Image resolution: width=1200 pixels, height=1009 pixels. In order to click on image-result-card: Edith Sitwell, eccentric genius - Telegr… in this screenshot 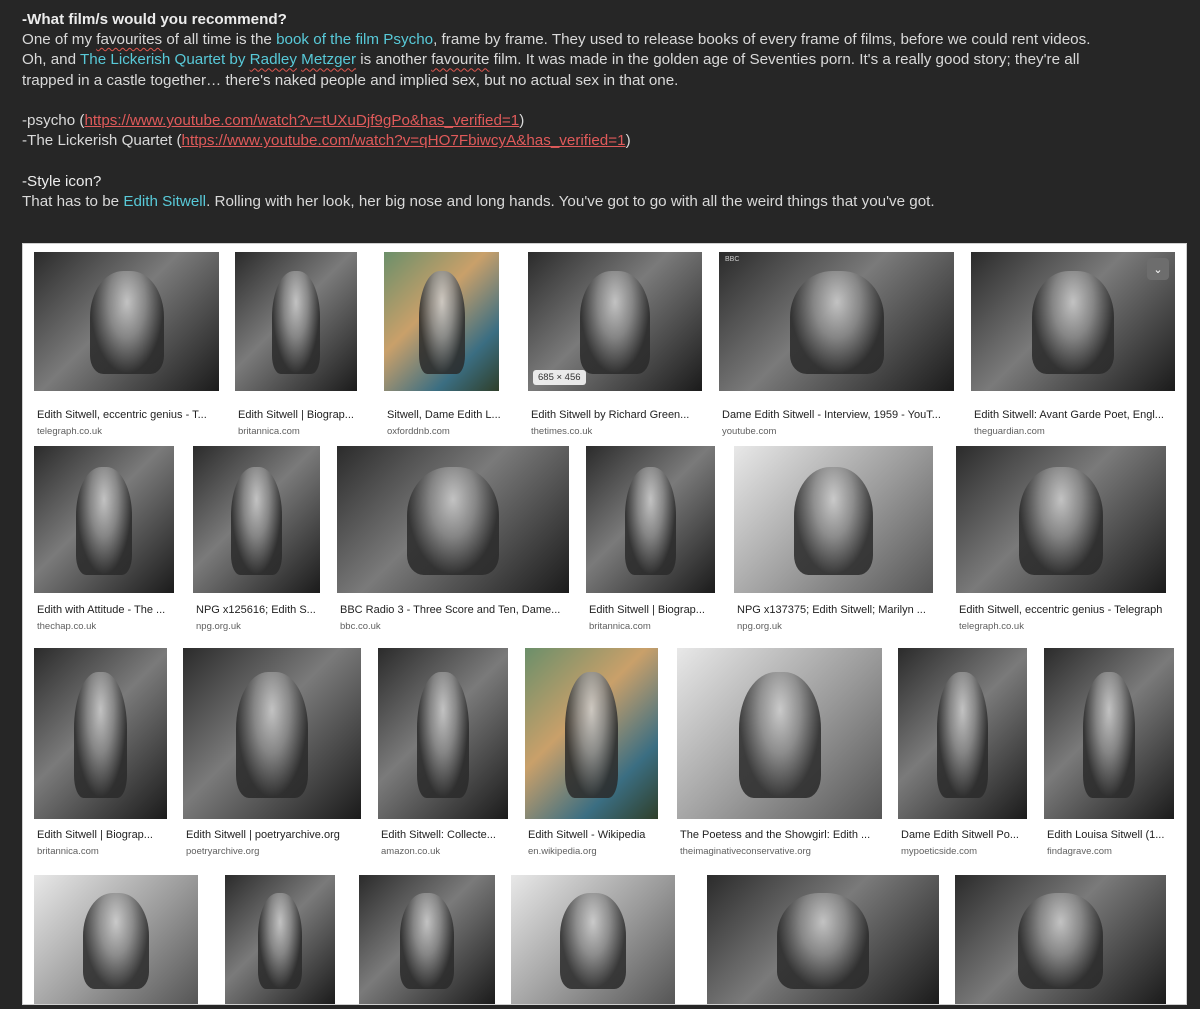, I will do `click(1061, 542)`.